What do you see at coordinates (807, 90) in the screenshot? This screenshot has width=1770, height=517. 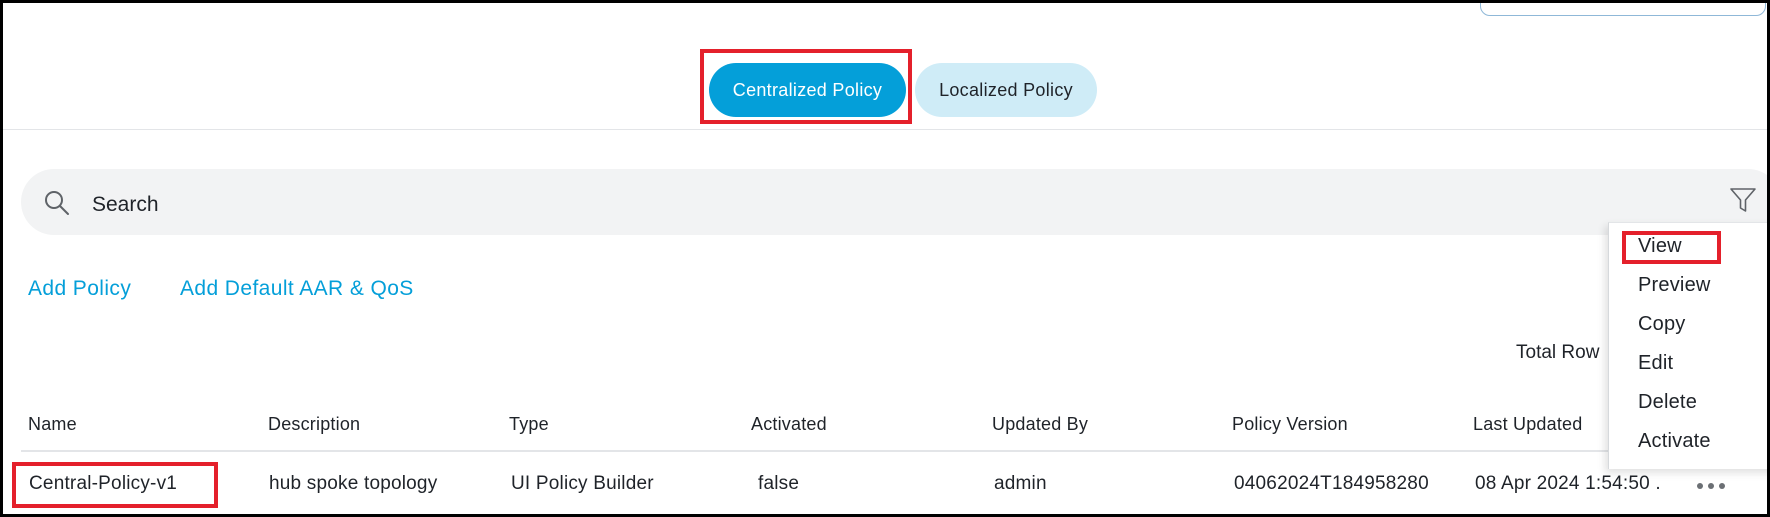 I see `tab-centralized-policy: Centralized Policy` at bounding box center [807, 90].